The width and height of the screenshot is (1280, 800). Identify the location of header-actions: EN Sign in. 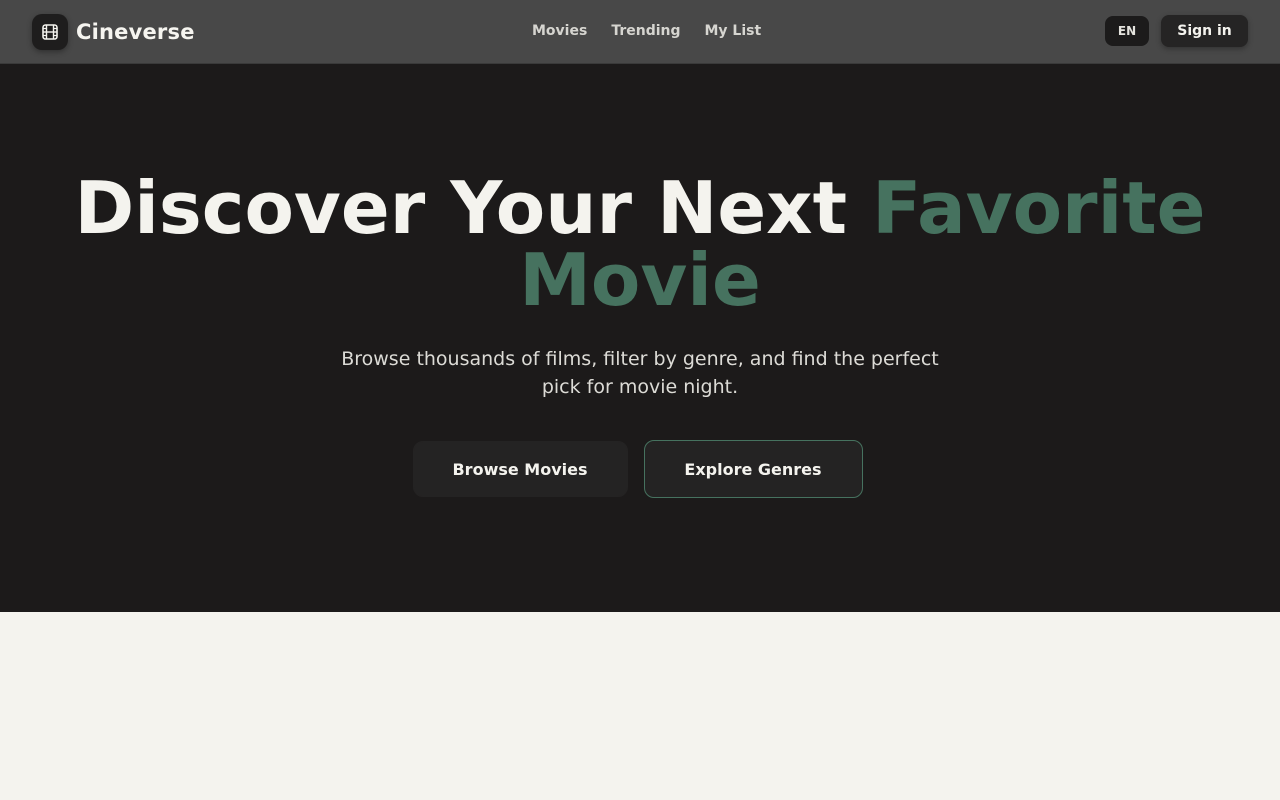
(1176, 32).